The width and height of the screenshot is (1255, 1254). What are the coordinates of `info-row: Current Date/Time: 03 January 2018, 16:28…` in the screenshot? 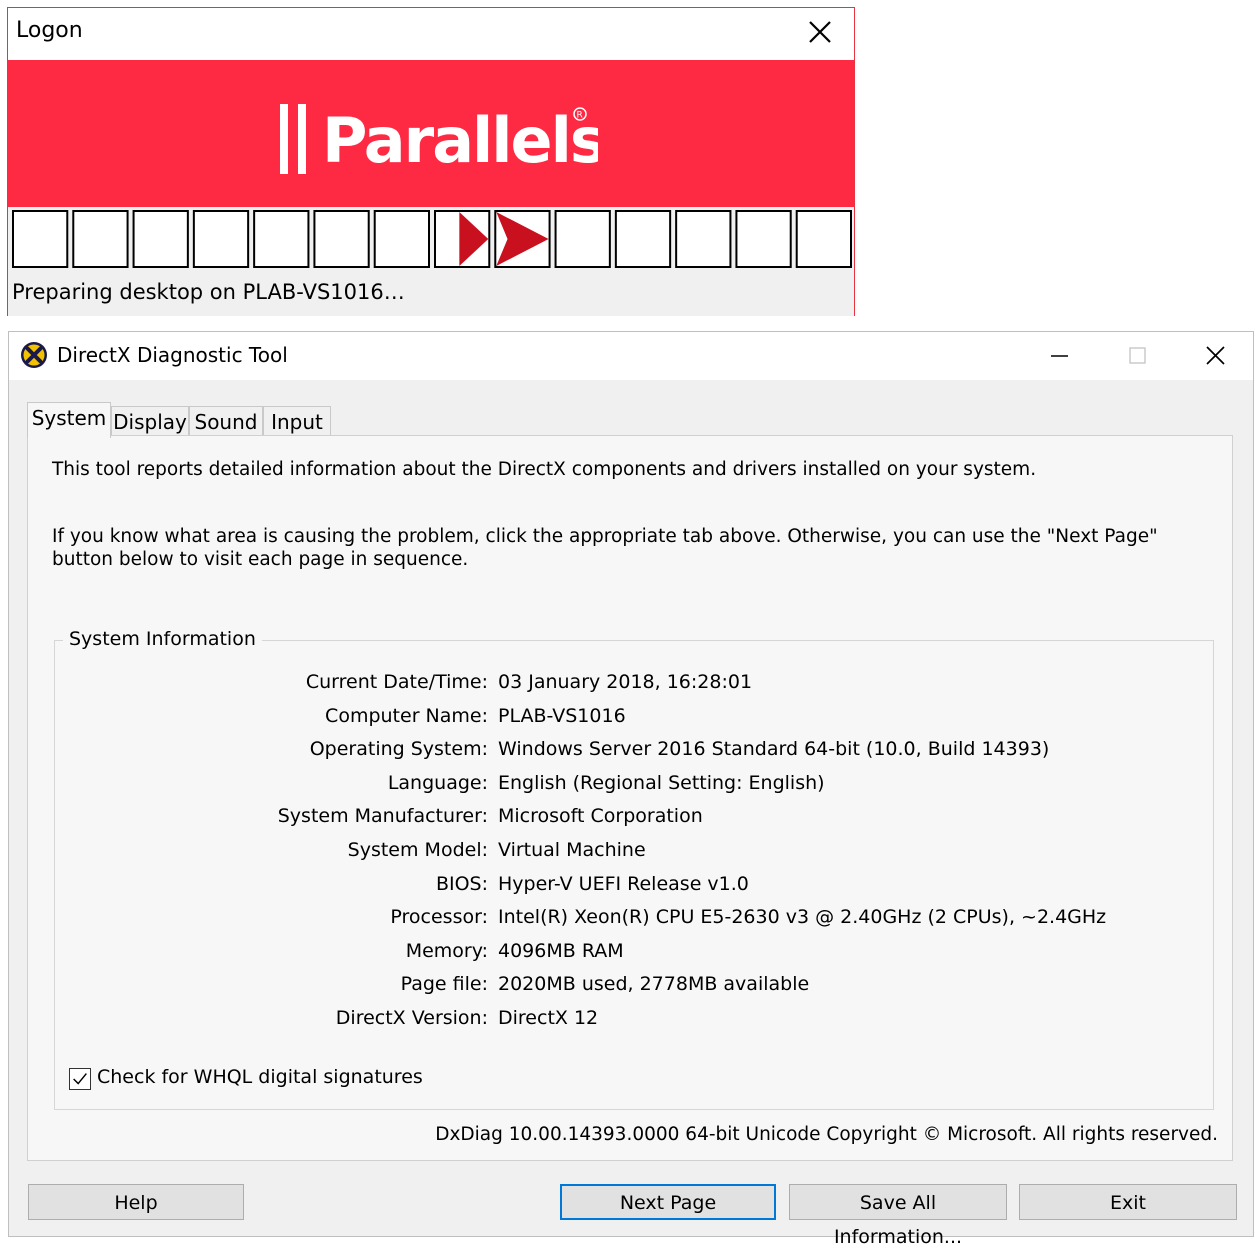 It's located at (635, 686).